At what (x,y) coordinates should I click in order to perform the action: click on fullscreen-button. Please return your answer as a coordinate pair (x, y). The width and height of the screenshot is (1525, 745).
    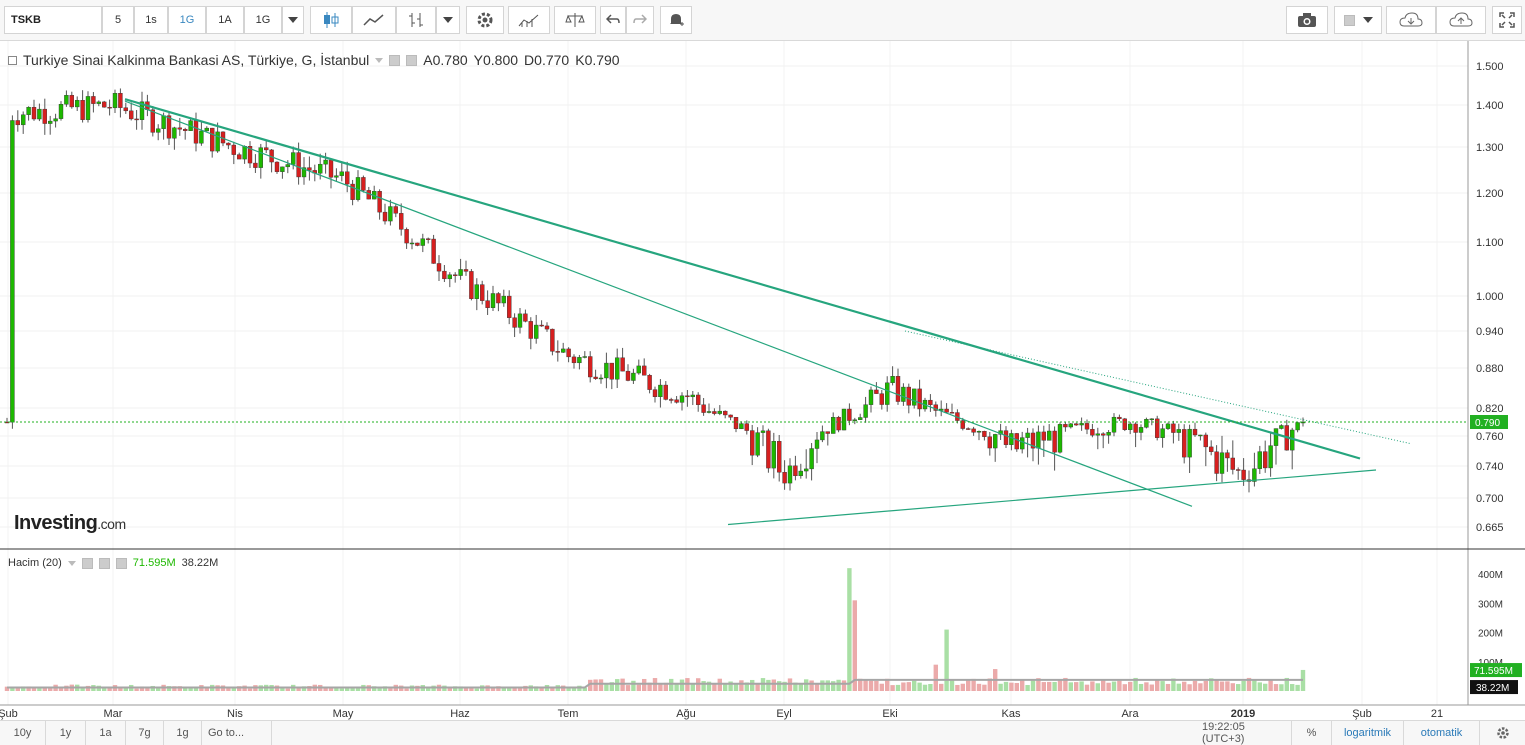
    Looking at the image, I should click on (1507, 20).